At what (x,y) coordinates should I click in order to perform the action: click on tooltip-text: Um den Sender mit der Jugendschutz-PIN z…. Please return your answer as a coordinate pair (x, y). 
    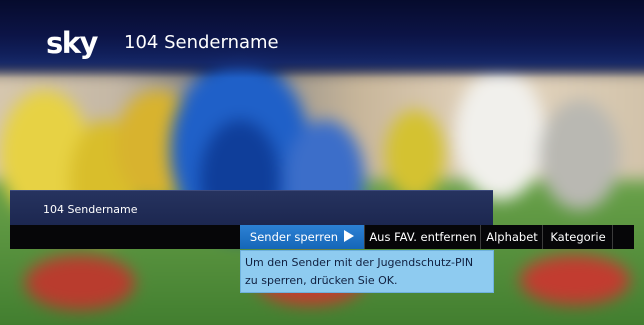
    Looking at the image, I should click on (359, 271).